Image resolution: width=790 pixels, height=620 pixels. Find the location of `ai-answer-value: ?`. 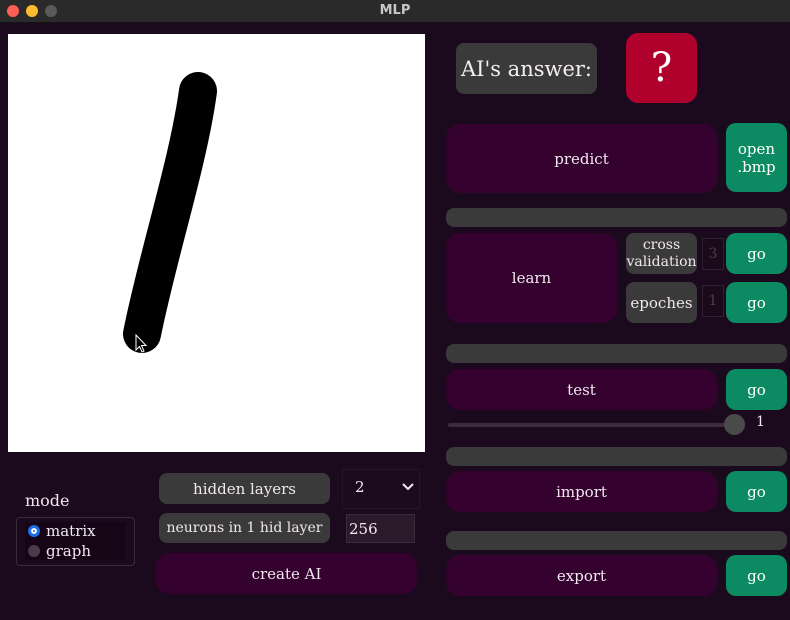

ai-answer-value: ? is located at coordinates (661, 68).